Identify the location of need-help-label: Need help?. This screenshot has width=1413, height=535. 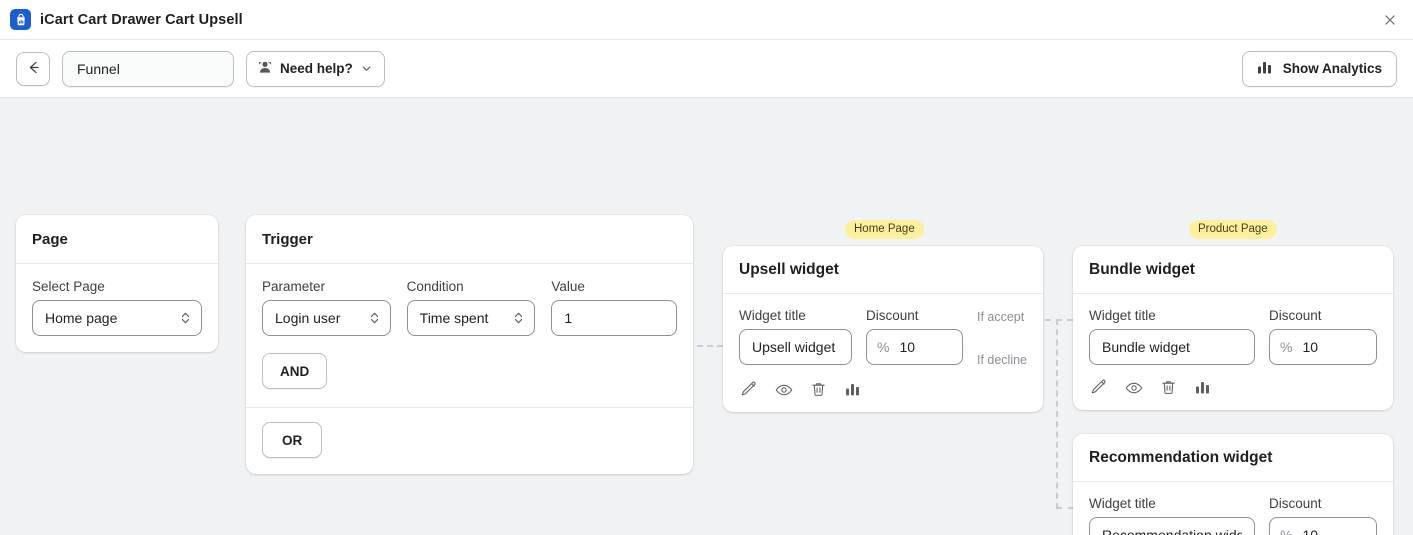
(316, 68).